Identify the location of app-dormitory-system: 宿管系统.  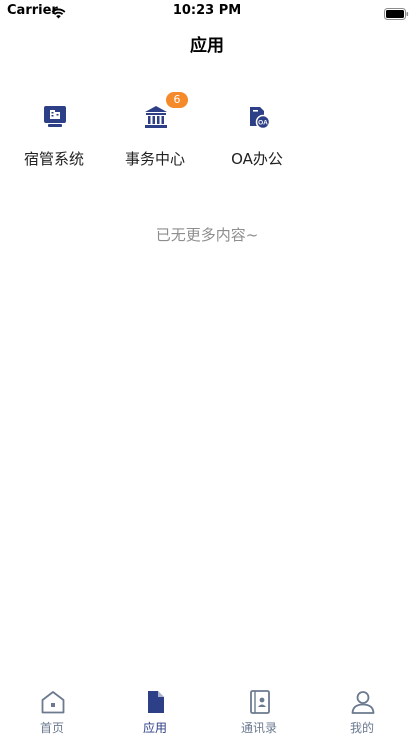
(54, 136).